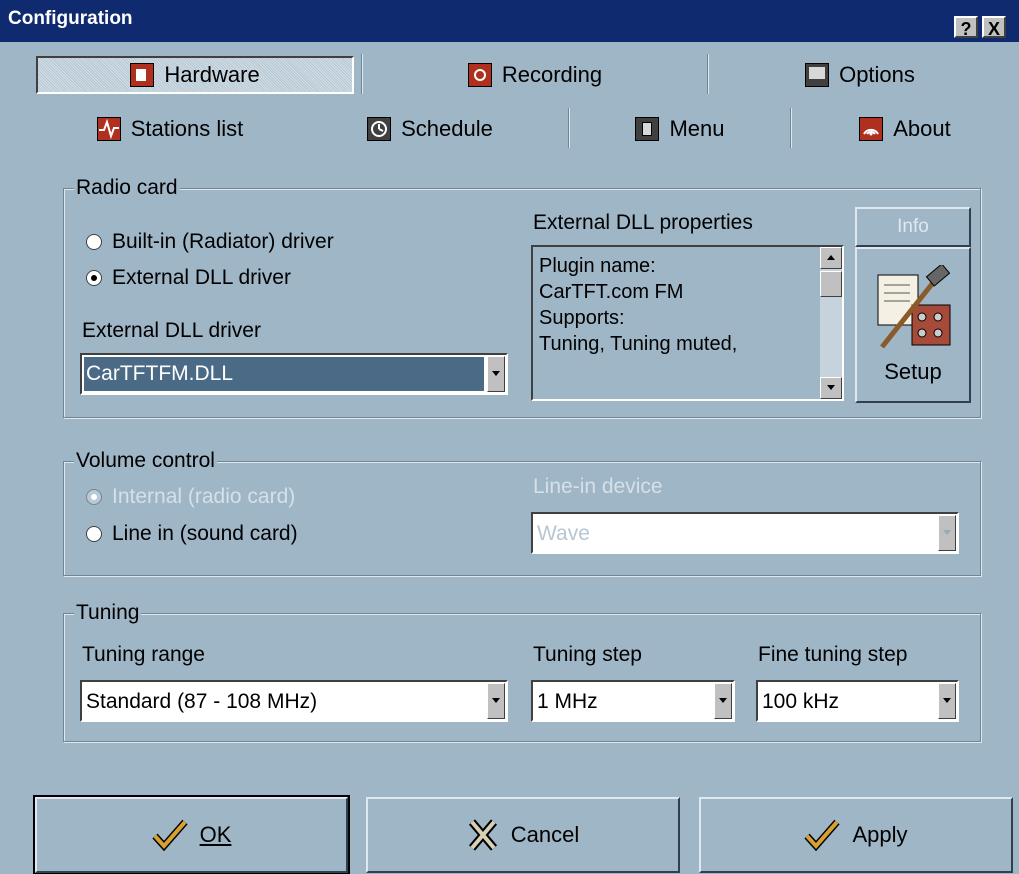  I want to click on internal-volume-label: Internal (radio card), so click(204, 496).